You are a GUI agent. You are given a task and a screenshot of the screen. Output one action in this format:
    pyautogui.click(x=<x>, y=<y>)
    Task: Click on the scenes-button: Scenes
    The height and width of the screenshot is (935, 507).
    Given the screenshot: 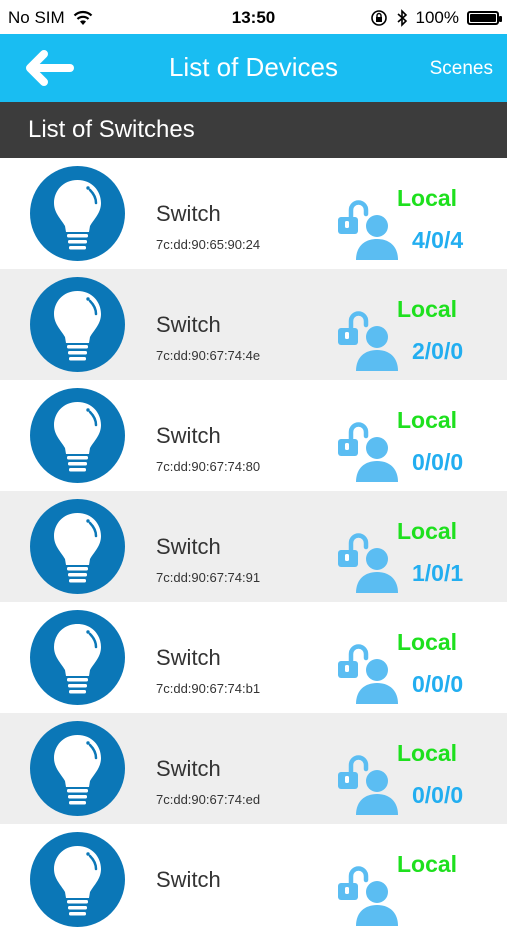 What is the action you would take?
    pyautogui.click(x=461, y=69)
    